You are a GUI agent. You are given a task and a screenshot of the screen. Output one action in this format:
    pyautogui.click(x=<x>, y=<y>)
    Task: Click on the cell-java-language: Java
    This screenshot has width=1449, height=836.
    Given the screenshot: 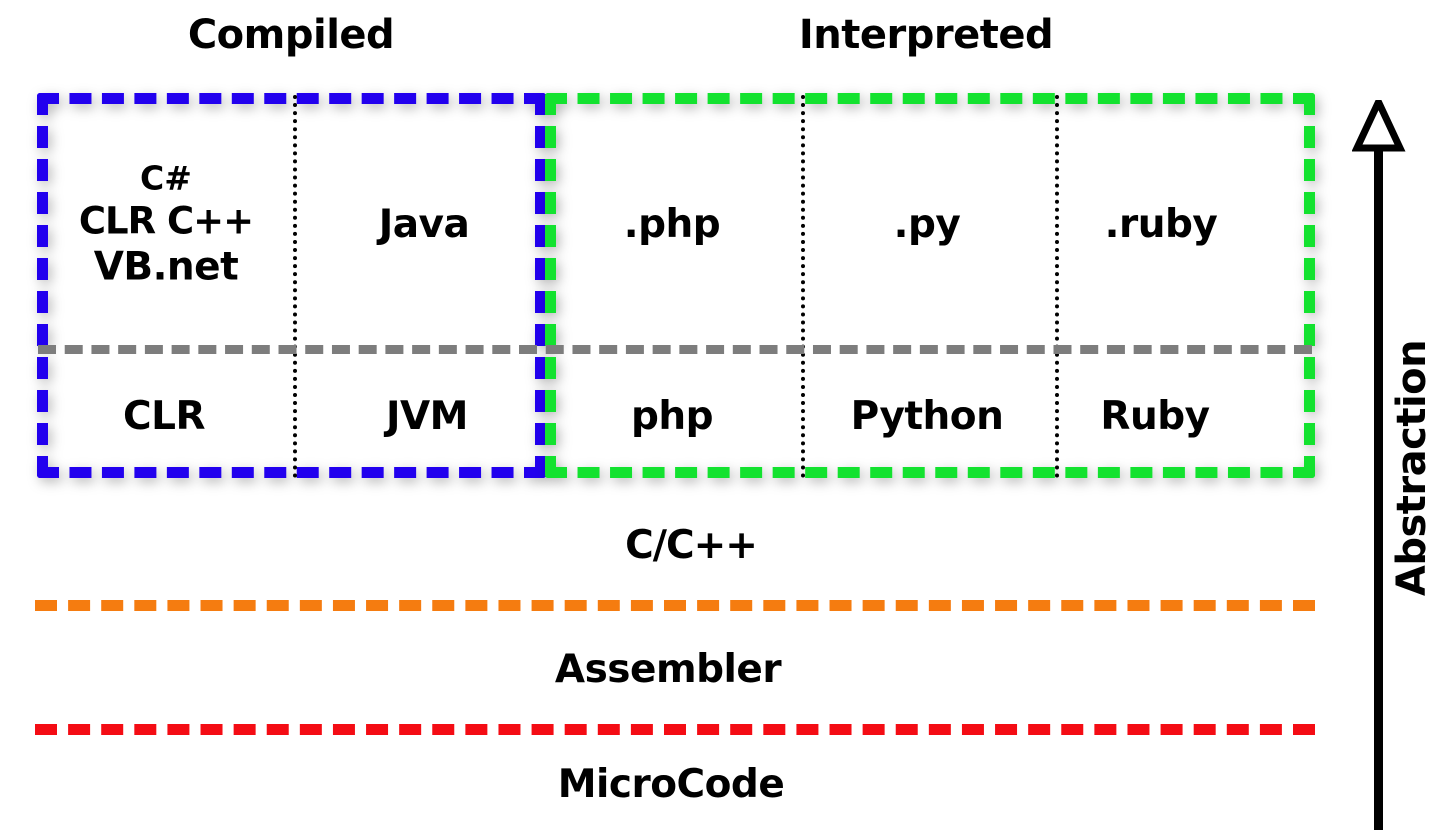 What is the action you would take?
    pyautogui.click(x=424, y=225)
    